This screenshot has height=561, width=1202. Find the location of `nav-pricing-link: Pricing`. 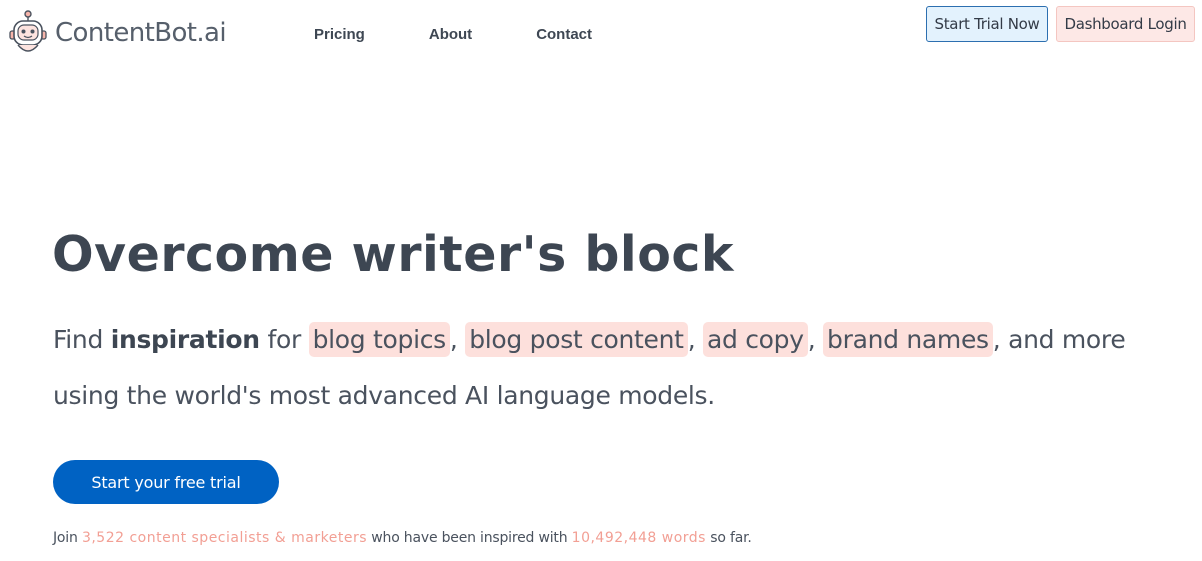

nav-pricing-link: Pricing is located at coordinates (339, 34).